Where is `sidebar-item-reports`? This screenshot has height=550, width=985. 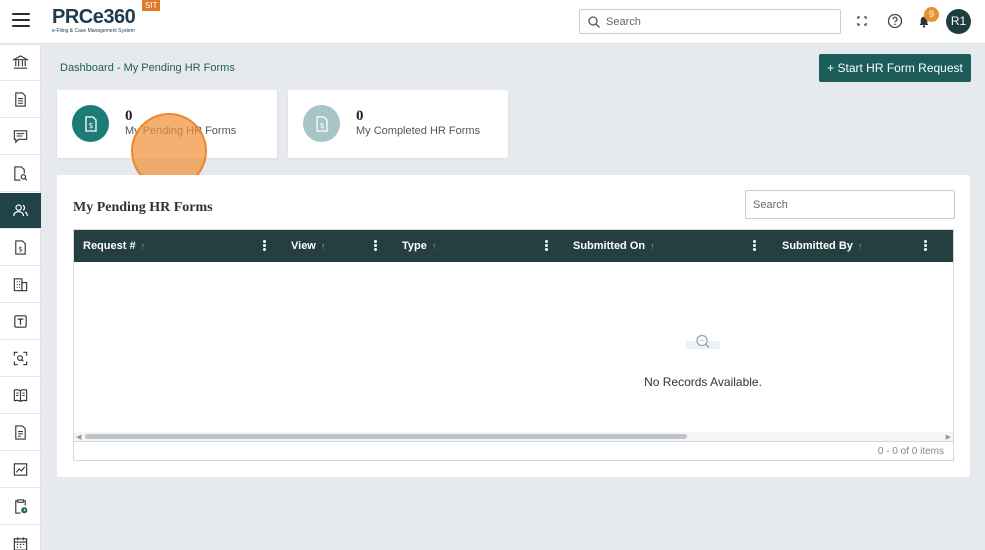
sidebar-item-reports is located at coordinates (20, 433).